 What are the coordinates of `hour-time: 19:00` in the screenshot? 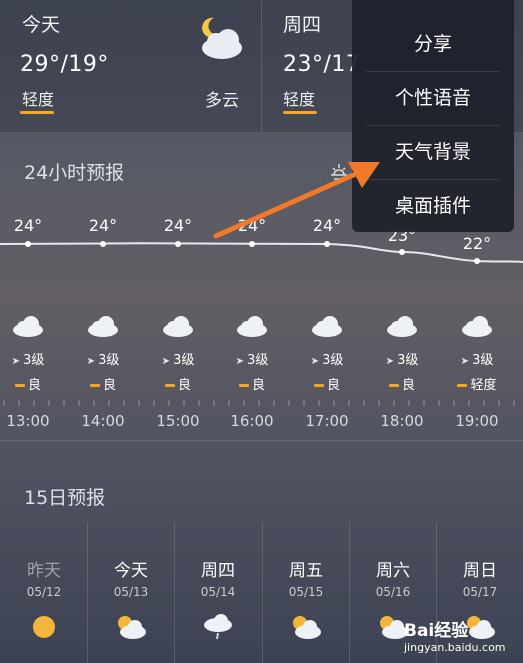 It's located at (477, 421).